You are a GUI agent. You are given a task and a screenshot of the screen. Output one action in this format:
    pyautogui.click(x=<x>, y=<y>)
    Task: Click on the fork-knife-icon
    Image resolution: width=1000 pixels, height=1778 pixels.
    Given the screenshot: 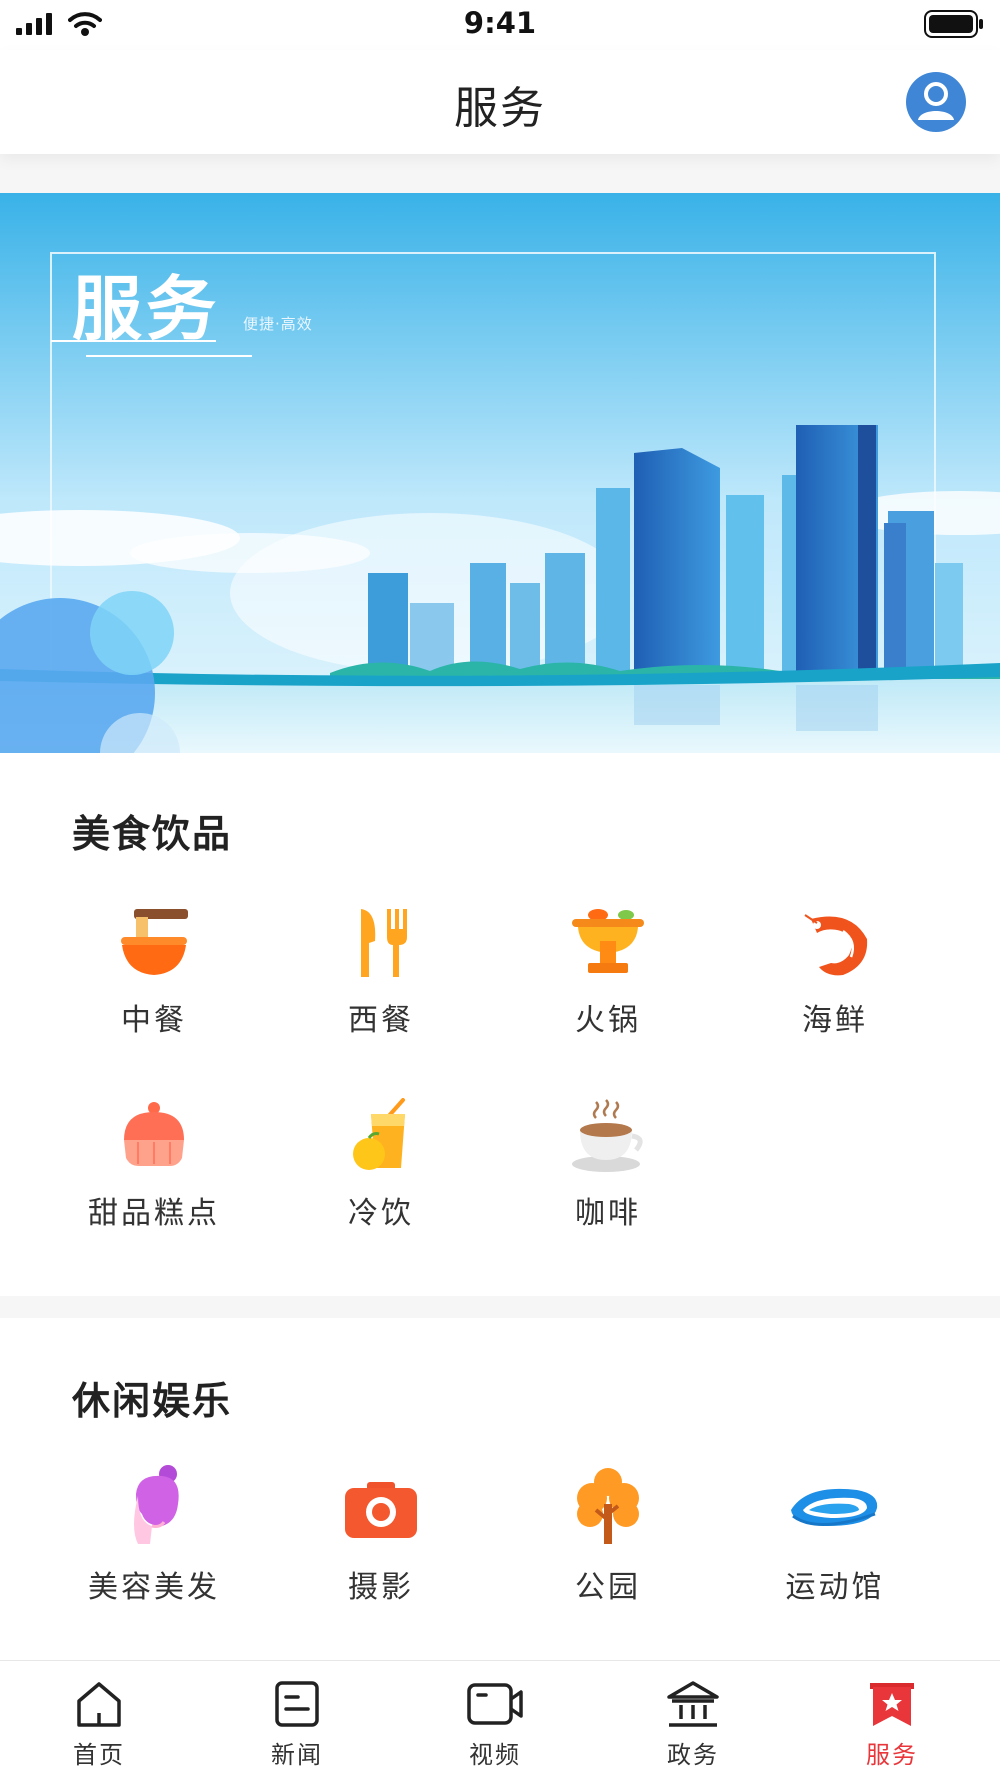 What is the action you would take?
    pyautogui.click(x=384, y=943)
    